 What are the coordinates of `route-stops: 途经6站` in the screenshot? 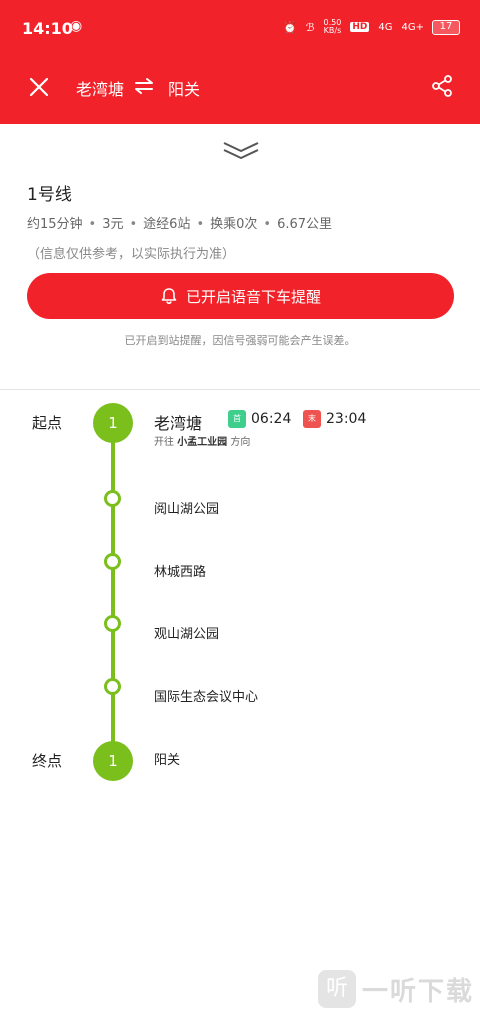 It's located at (167, 224).